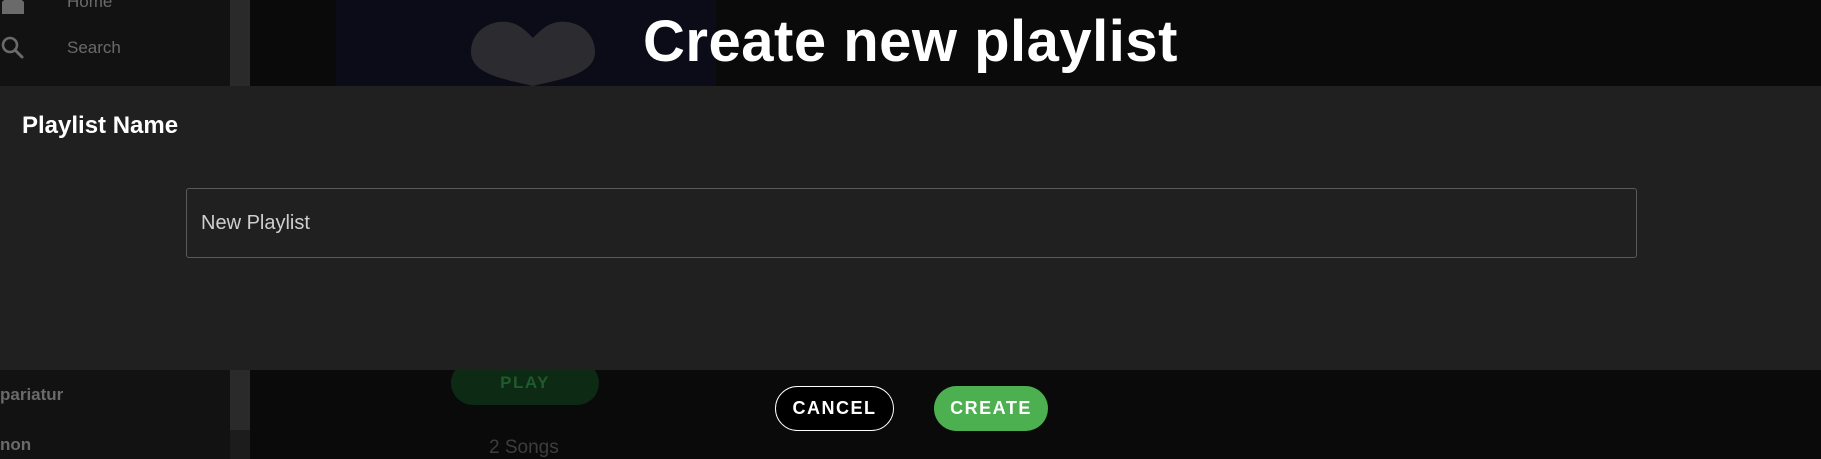 The height and width of the screenshot is (459, 1821). What do you see at coordinates (991, 408) in the screenshot?
I see `create-button: CREATE` at bounding box center [991, 408].